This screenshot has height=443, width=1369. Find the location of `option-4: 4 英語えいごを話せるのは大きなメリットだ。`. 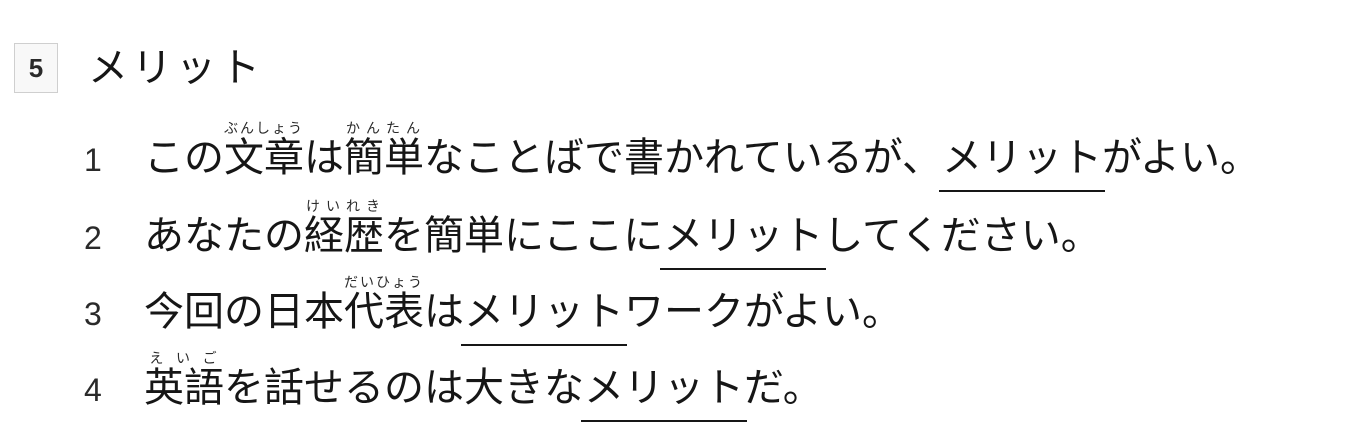

option-4: 4 英語えいごを話せるのは大きなメリットだ。 is located at coordinates (453, 386).